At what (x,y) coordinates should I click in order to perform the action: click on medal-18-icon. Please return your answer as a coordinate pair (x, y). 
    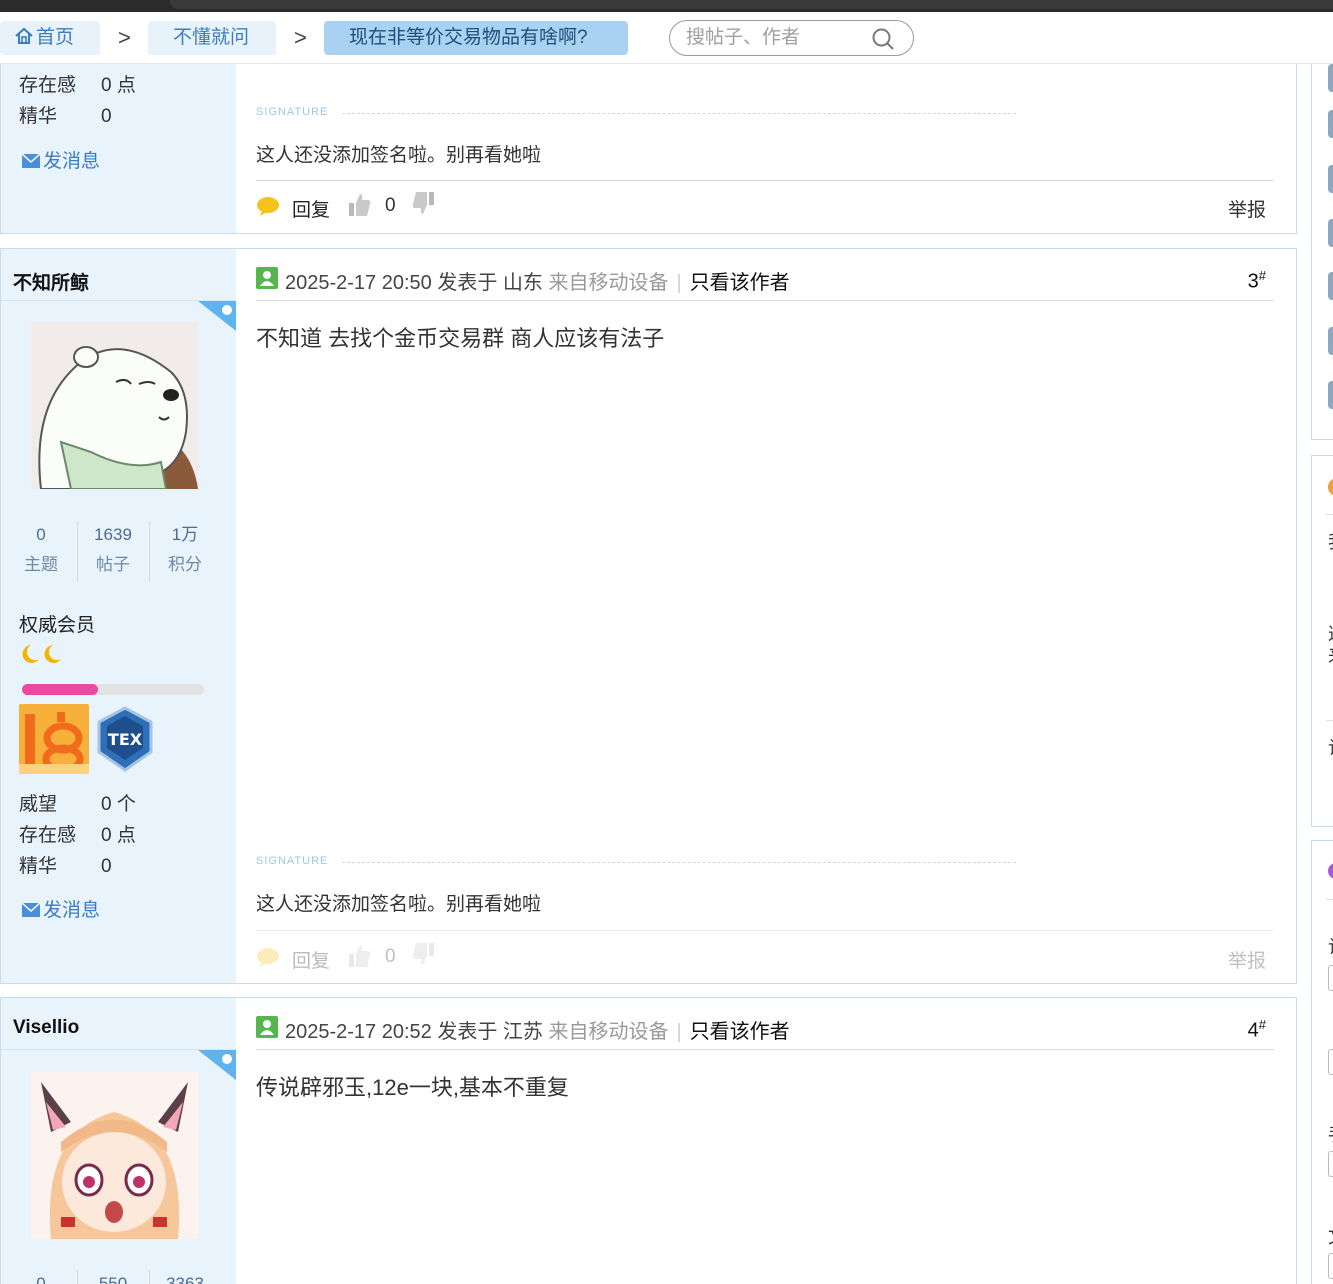
    Looking at the image, I should click on (54, 739).